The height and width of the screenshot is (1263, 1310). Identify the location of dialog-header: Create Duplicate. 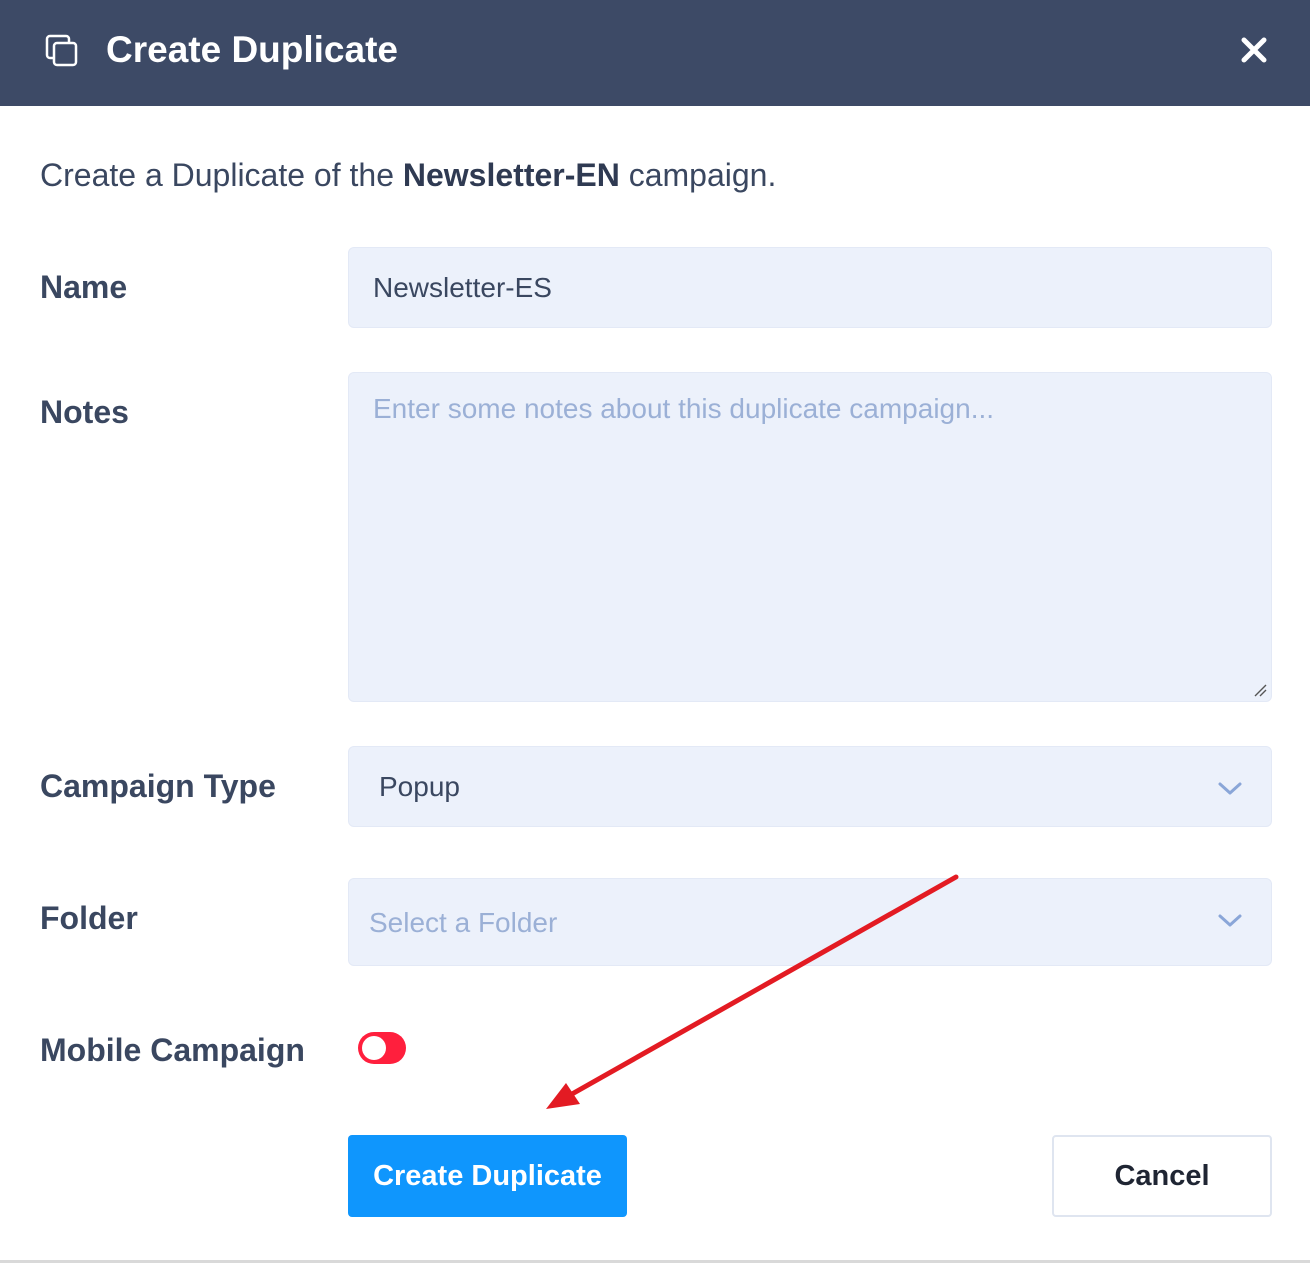
(655, 53).